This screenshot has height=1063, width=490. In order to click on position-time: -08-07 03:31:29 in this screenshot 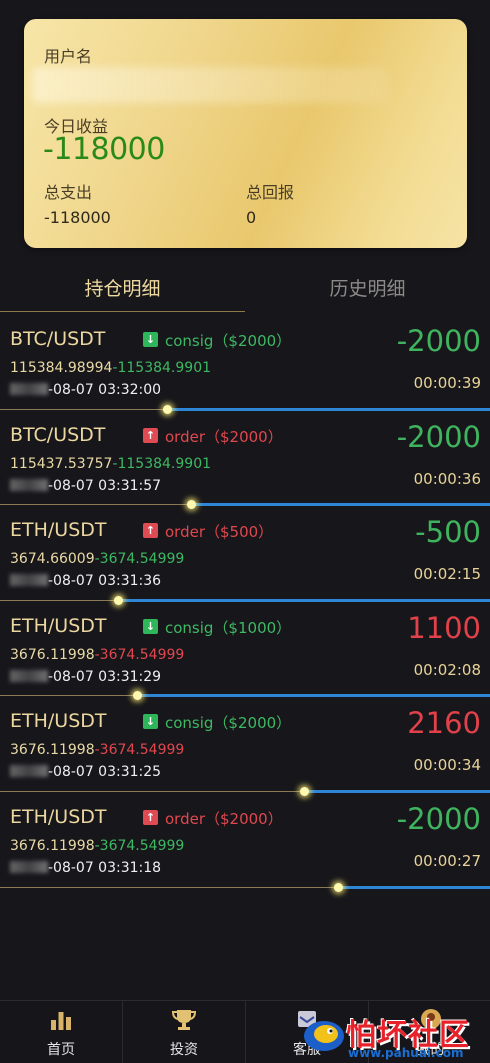, I will do `click(85, 677)`.